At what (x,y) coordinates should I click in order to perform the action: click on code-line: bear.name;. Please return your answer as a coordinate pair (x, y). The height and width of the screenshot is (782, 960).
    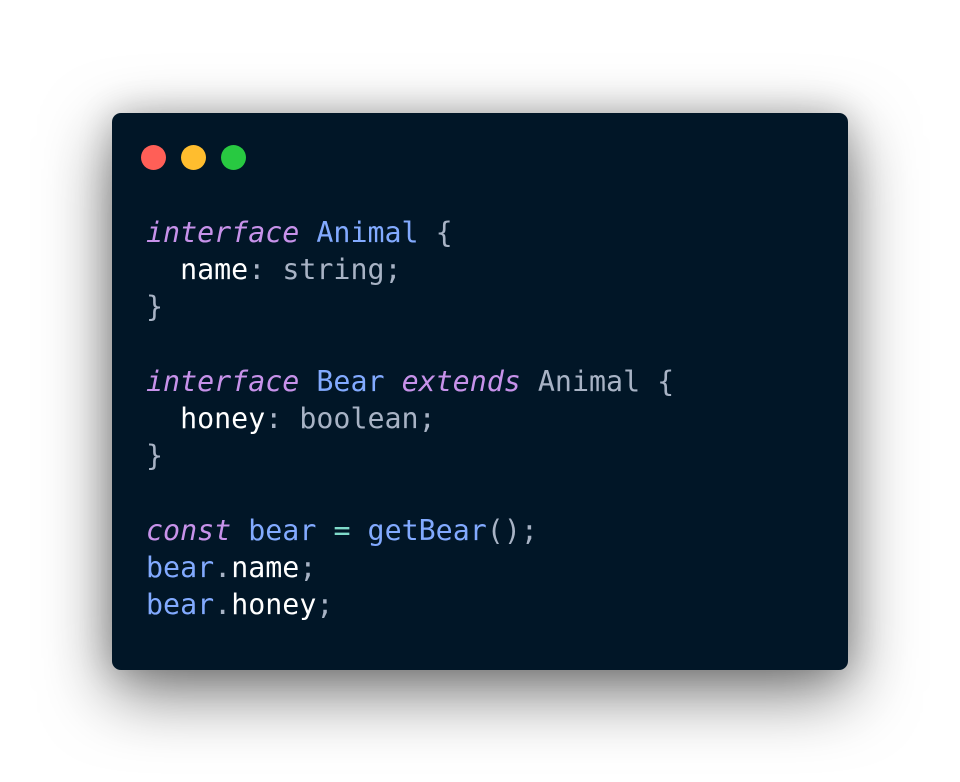
    Looking at the image, I should click on (410, 567).